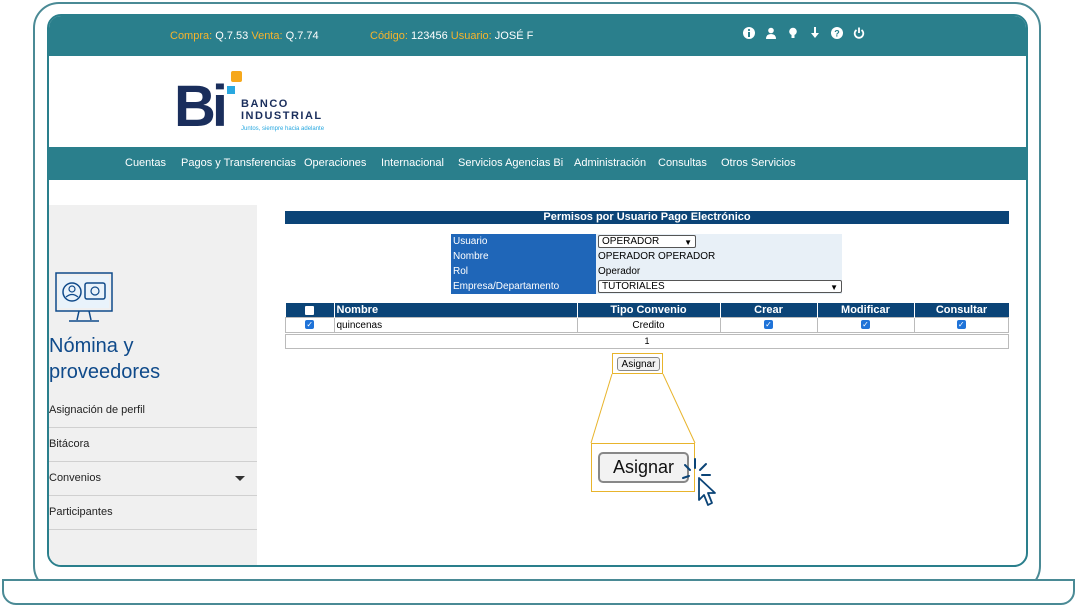 The height and width of the screenshot is (607, 1077). What do you see at coordinates (282, 116) in the screenshot?
I see `logo-name-line2: INDUSTRIAL` at bounding box center [282, 116].